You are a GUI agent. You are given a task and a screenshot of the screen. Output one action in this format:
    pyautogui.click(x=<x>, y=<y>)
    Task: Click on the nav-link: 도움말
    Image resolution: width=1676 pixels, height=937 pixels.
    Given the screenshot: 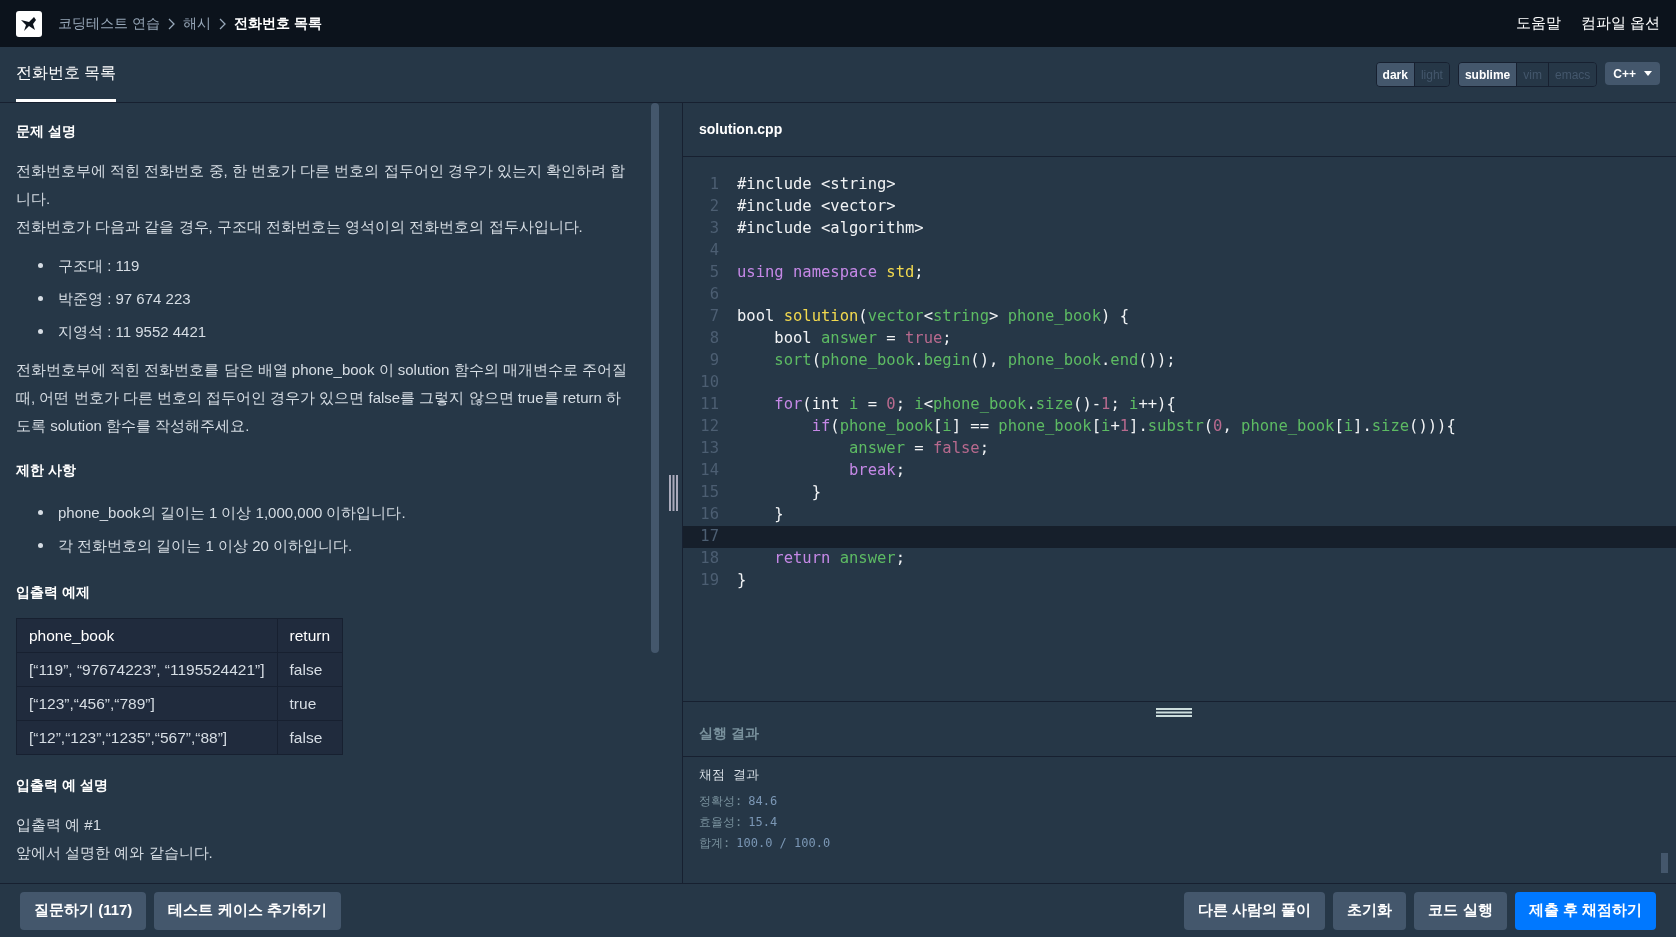 What is the action you would take?
    pyautogui.click(x=1538, y=23)
    